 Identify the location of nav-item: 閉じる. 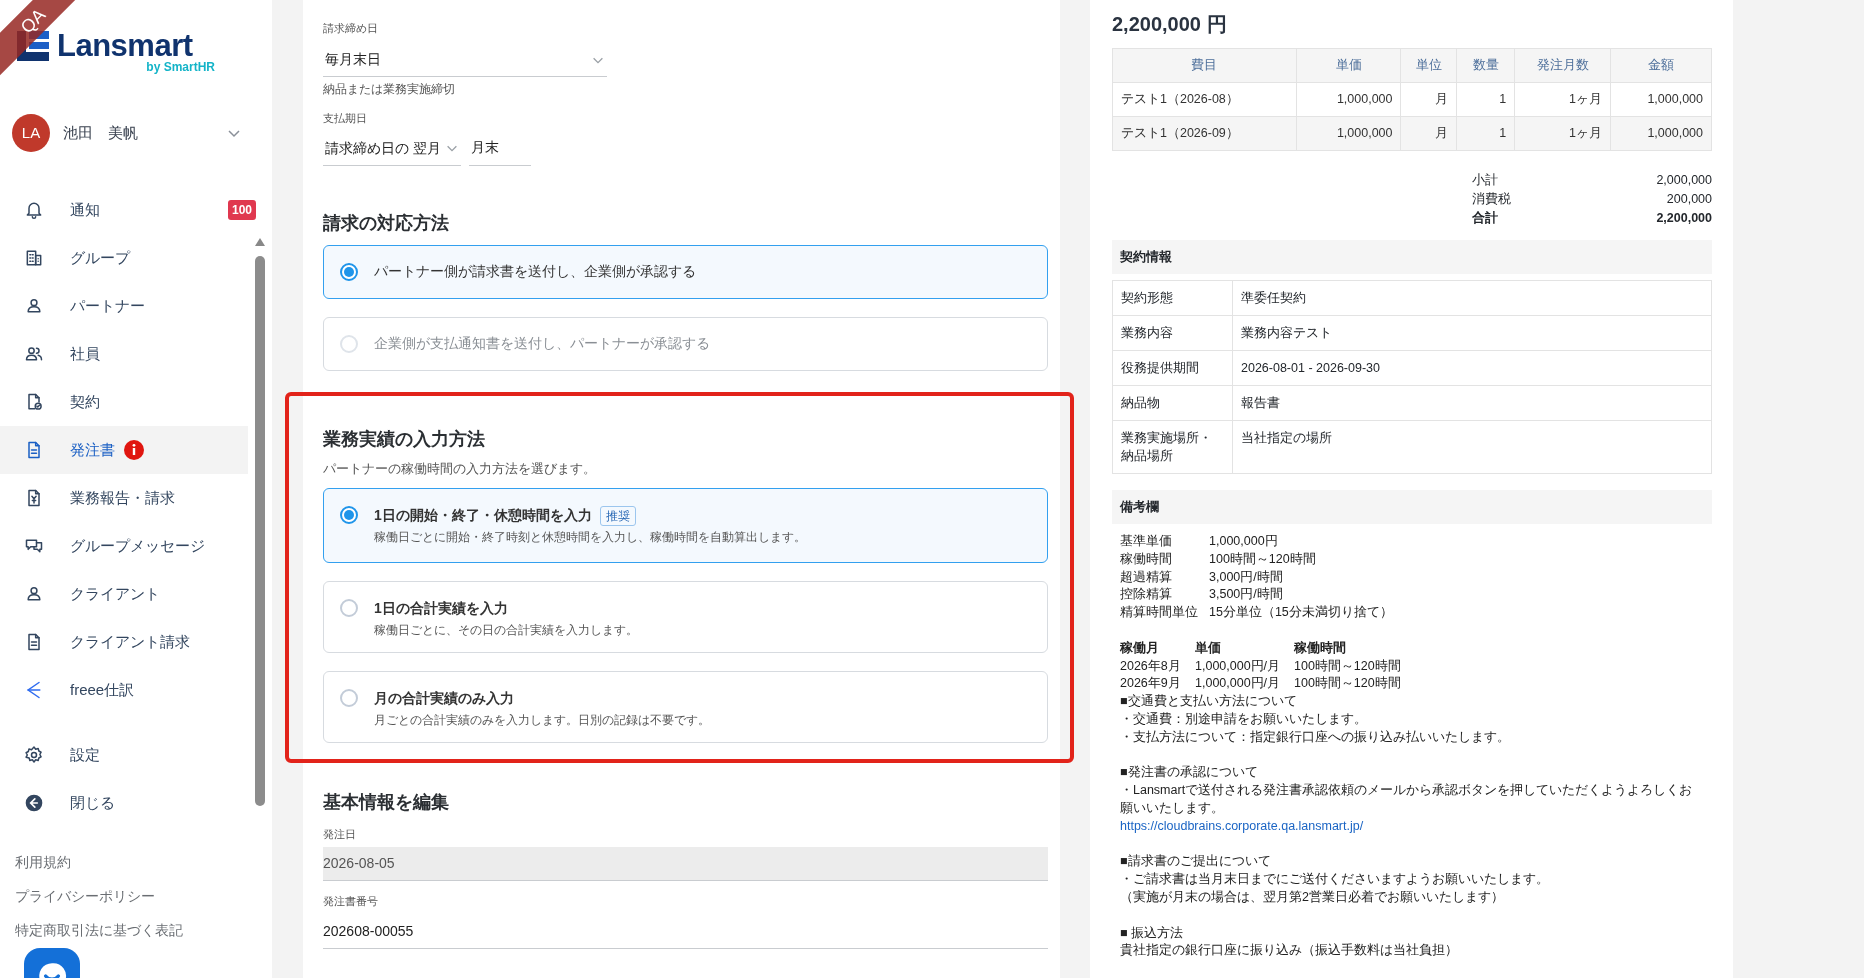
(128, 803).